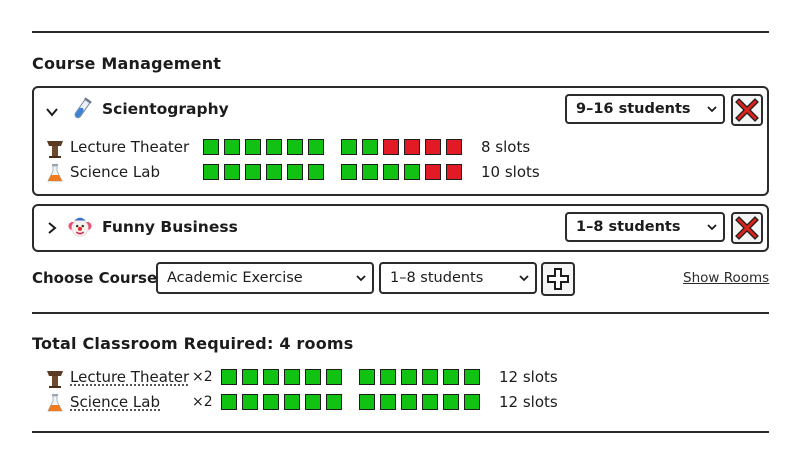 The height and width of the screenshot is (466, 801). I want to click on bottom-divider, so click(400, 432).